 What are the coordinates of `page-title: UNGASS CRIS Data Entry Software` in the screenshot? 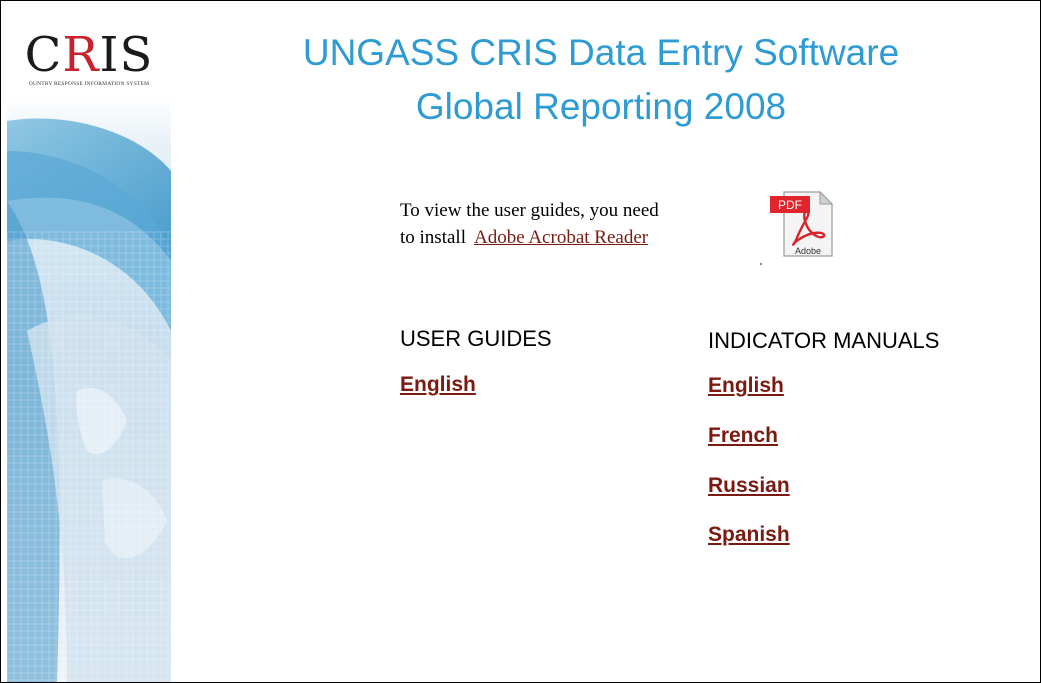 It's located at (601, 52).